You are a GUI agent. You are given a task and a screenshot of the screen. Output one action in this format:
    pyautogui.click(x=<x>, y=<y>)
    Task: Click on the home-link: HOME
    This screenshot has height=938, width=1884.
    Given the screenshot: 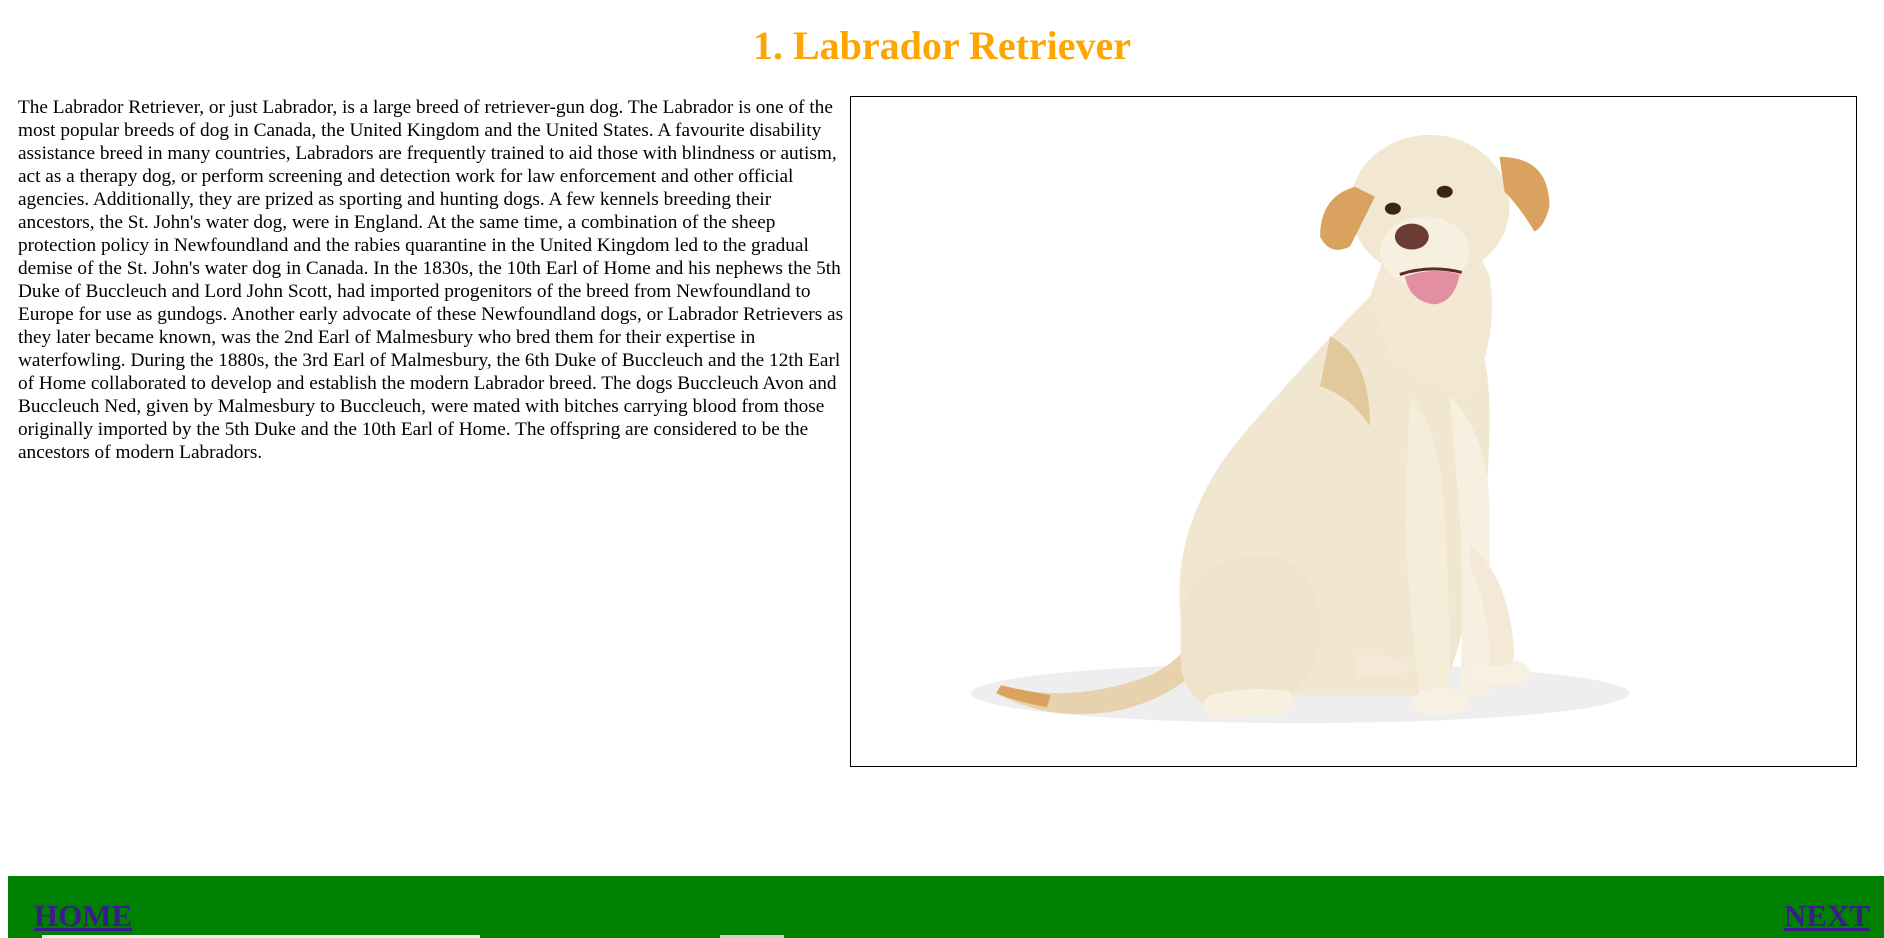 What is the action you would take?
    pyautogui.click(x=83, y=916)
    